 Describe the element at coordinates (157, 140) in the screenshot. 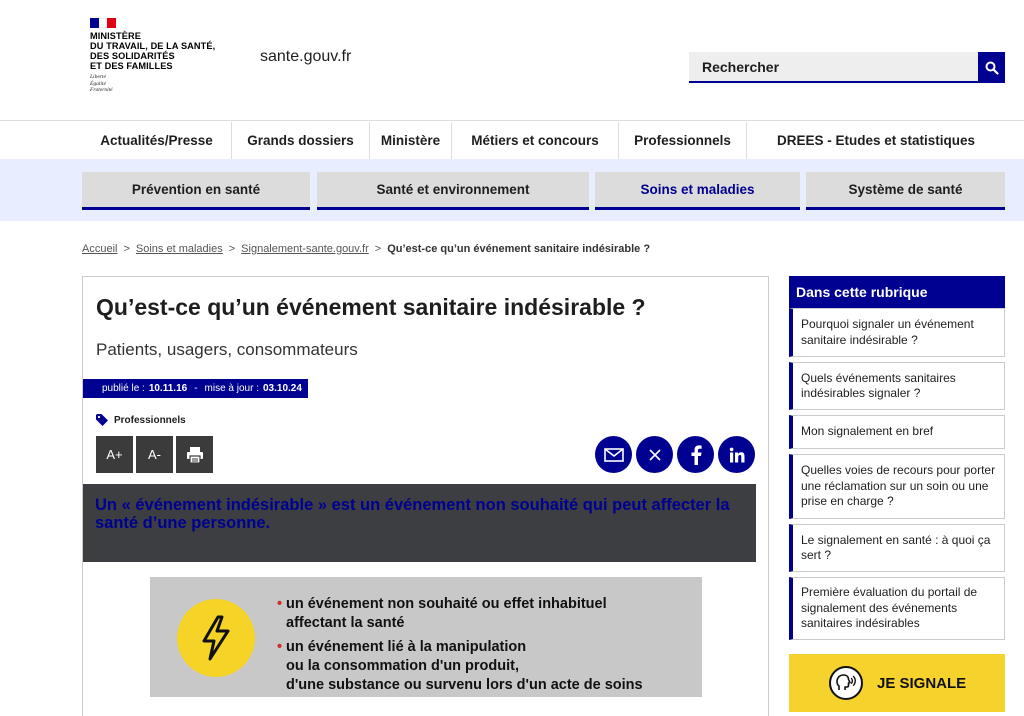

I see `nav-item-actualites: Actualités/Presse` at that location.